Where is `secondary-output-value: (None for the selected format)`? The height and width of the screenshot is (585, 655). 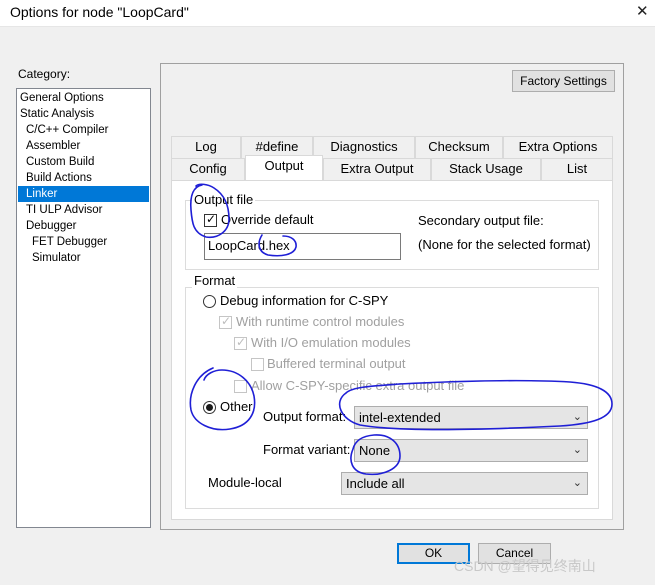
secondary-output-value: (None for the selected format) is located at coordinates (504, 244).